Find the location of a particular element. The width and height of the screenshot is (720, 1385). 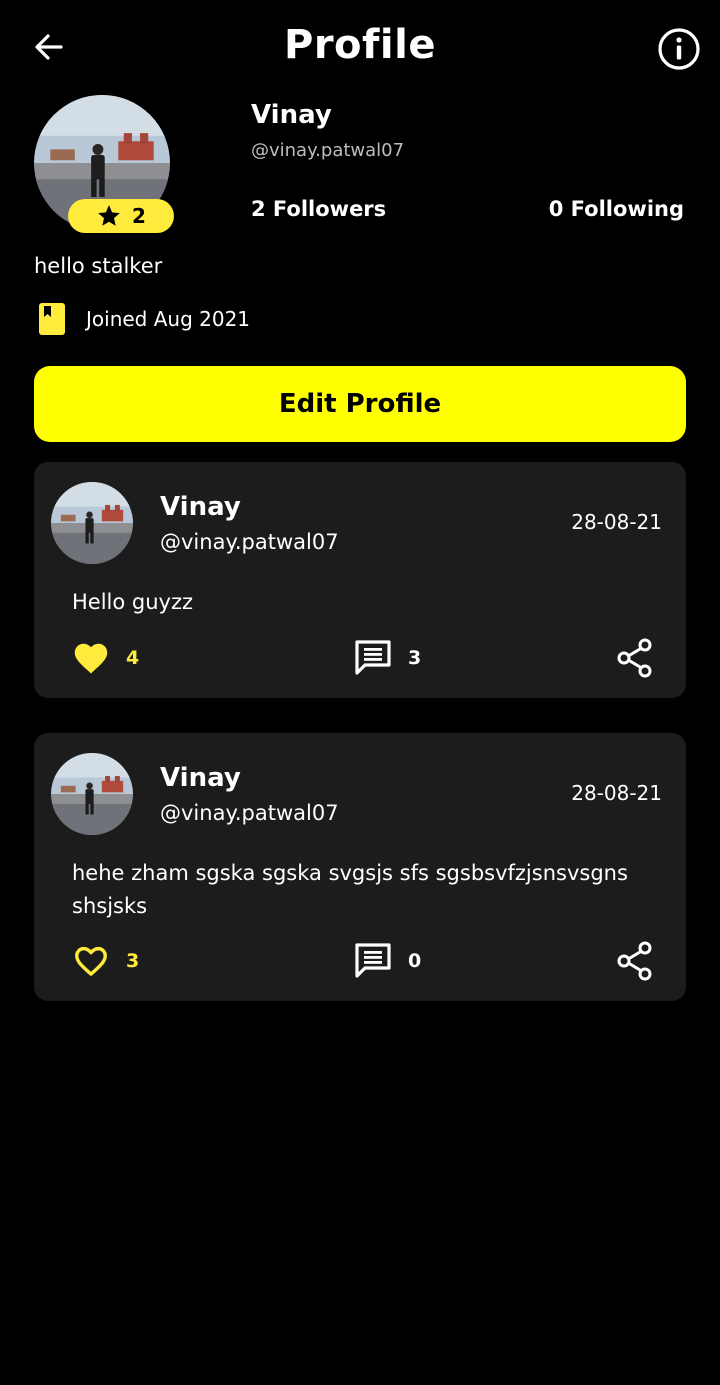

like-count: 4 is located at coordinates (133, 658).